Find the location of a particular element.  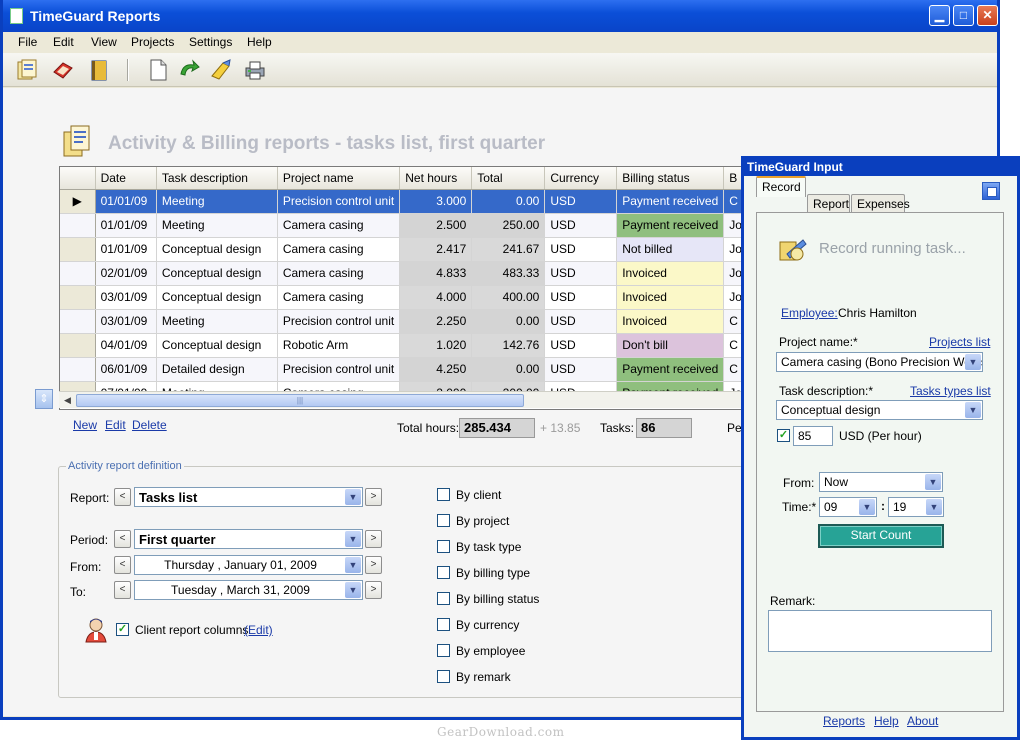

cell-billing-status: Invoiced is located at coordinates (670, 321).